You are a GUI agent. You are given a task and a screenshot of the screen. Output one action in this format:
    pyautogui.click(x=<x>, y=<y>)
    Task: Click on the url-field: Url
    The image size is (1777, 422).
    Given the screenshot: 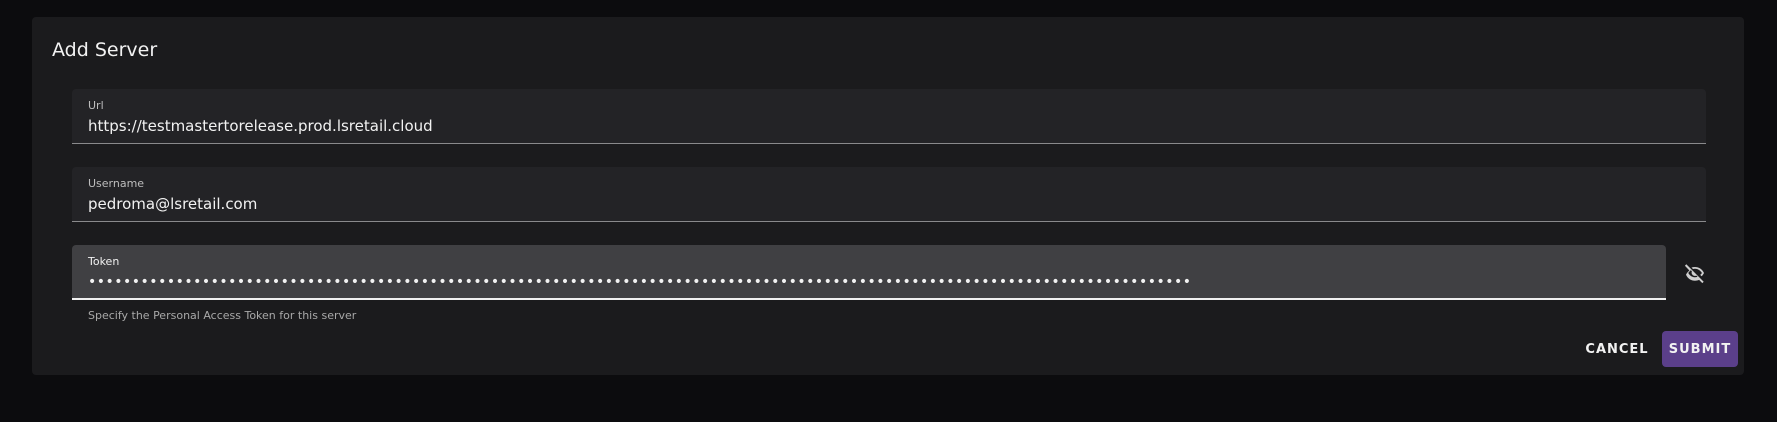 What is the action you would take?
    pyautogui.click(x=889, y=116)
    